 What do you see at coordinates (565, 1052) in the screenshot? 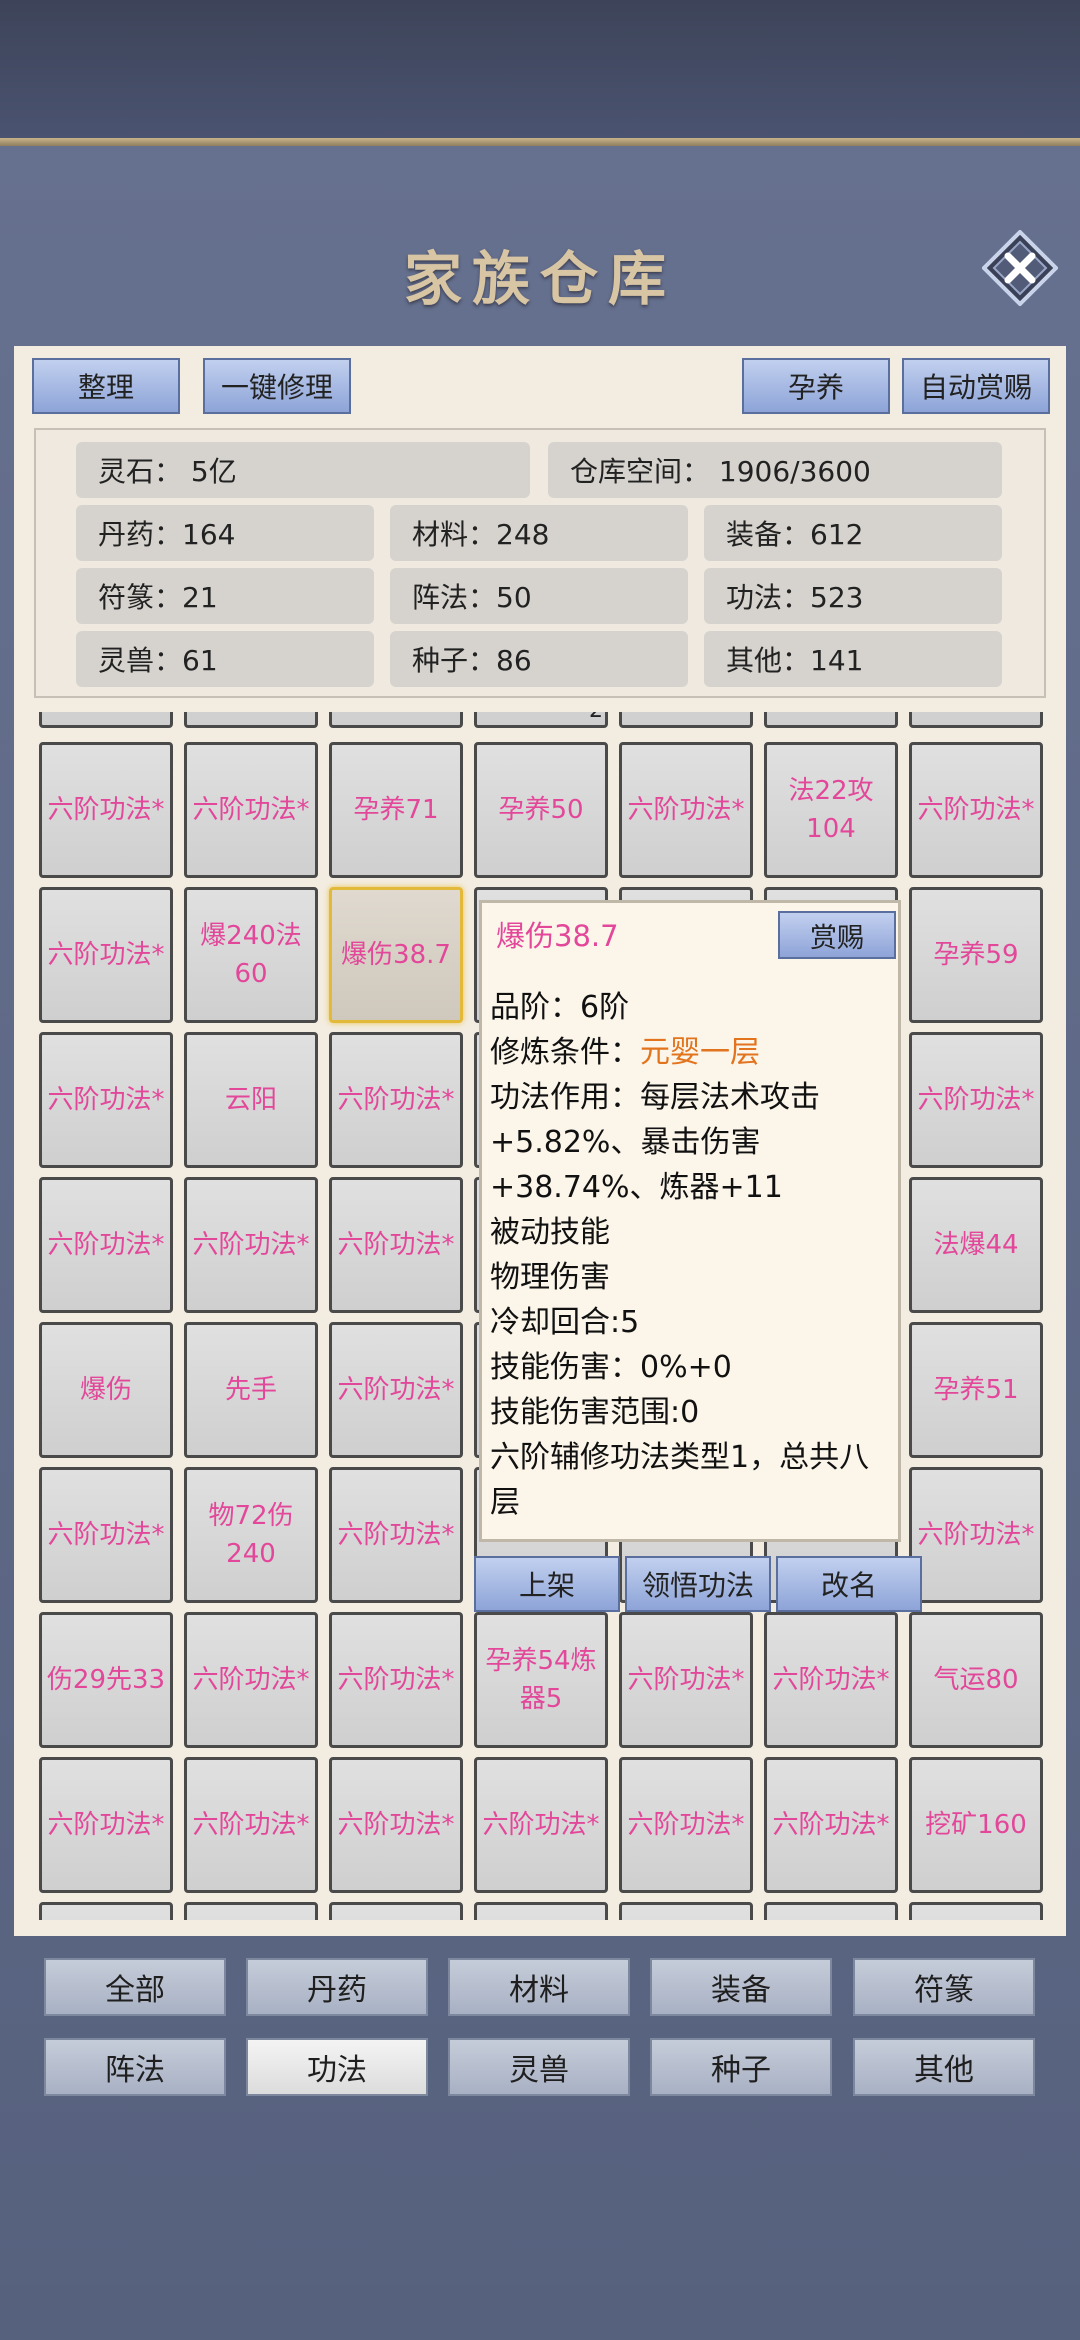
I see `requirement-label: 修炼条件：` at bounding box center [565, 1052].